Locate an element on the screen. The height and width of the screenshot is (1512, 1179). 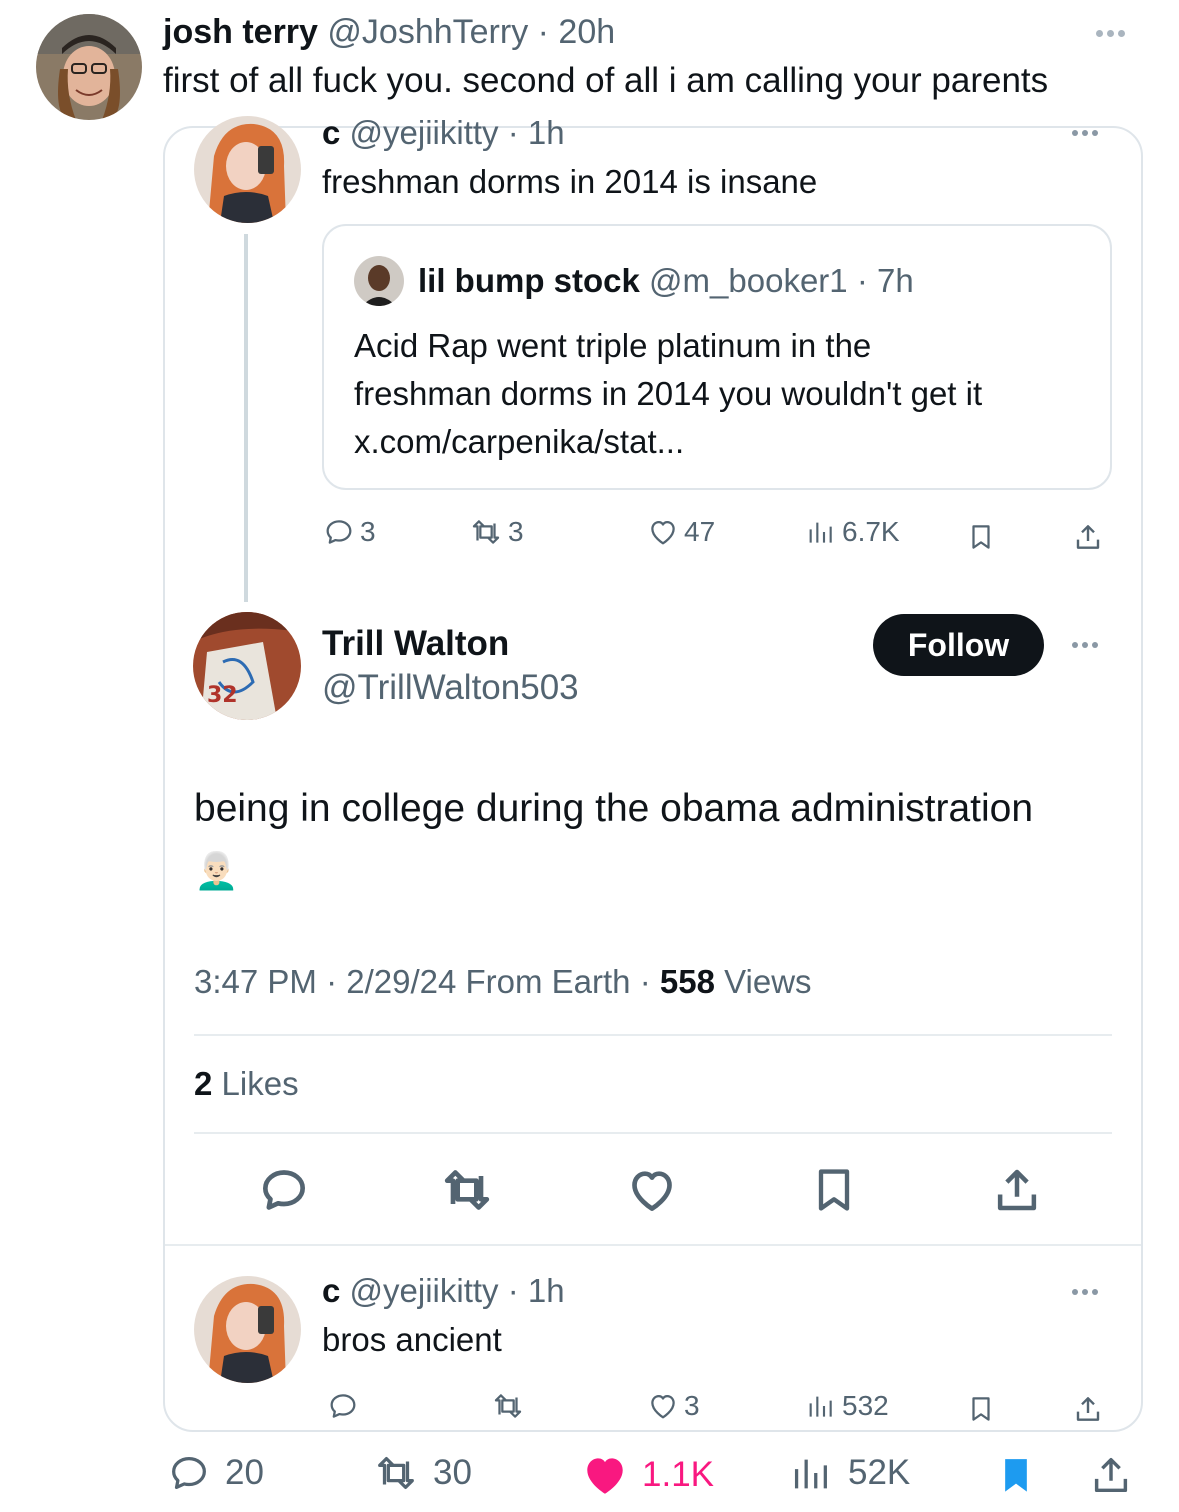
main-views-count: 52K is located at coordinates (879, 1472).